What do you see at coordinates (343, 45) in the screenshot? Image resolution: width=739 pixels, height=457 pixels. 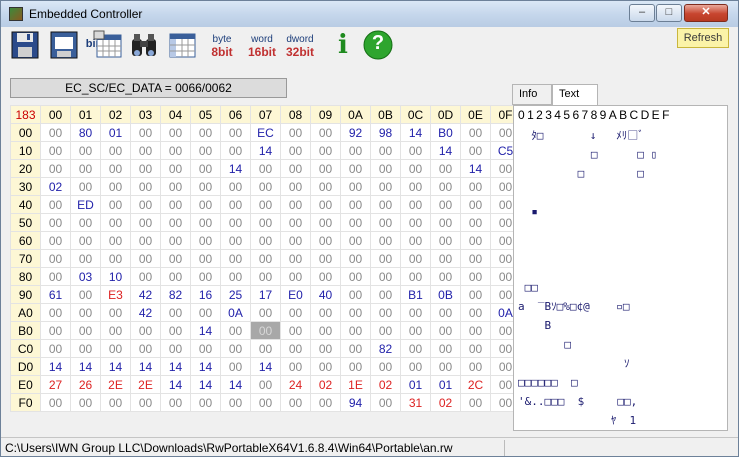 I see `info-icon: i` at bounding box center [343, 45].